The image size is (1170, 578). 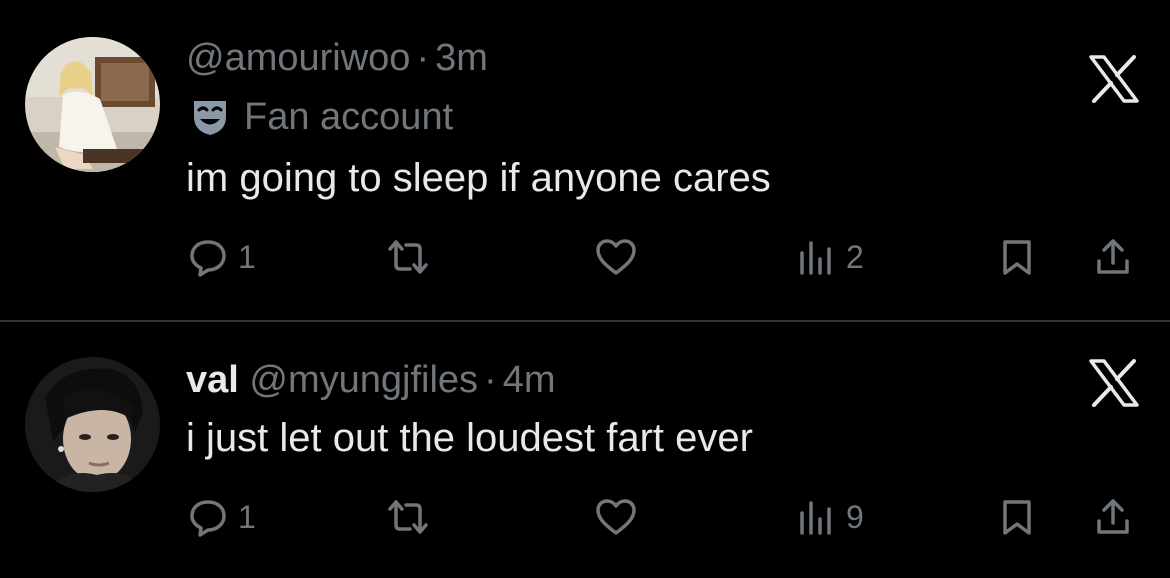 What do you see at coordinates (529, 380) in the screenshot?
I see `tweet-timestamp: 4m` at bounding box center [529, 380].